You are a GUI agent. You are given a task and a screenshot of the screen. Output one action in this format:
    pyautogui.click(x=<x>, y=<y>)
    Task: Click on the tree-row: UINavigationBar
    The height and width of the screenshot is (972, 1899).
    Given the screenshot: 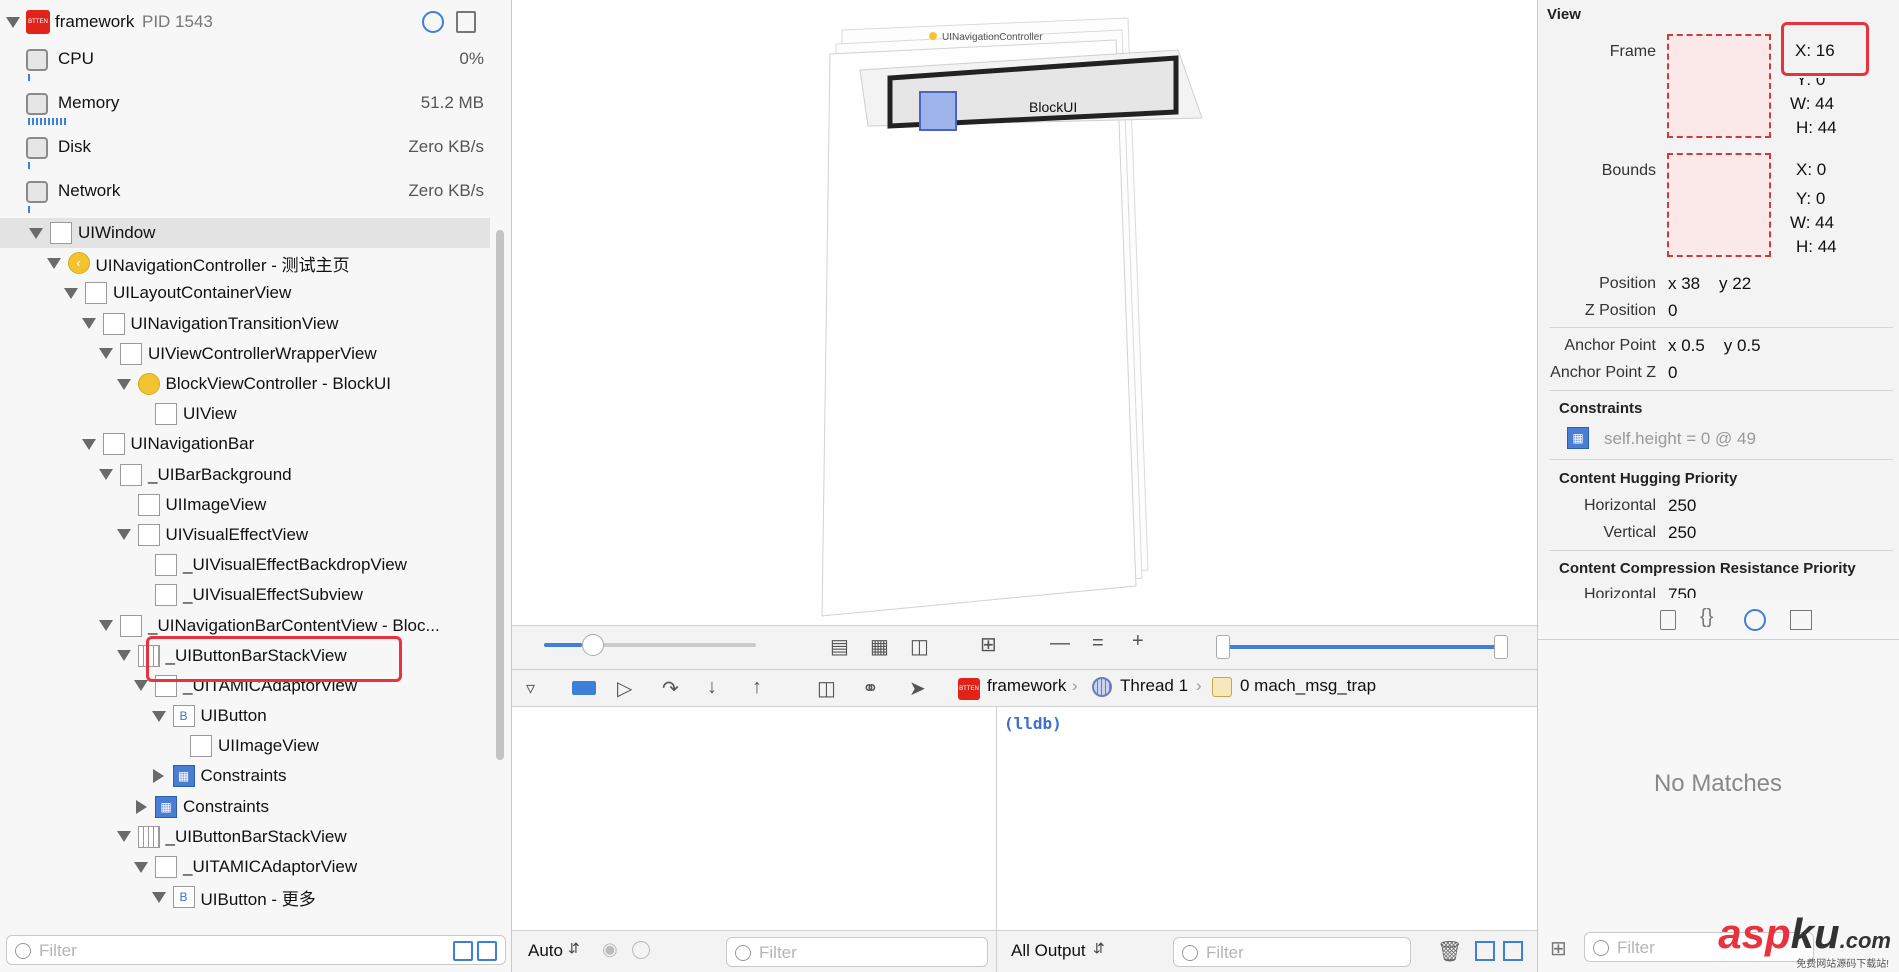 What is the action you would take?
    pyautogui.click(x=245, y=444)
    